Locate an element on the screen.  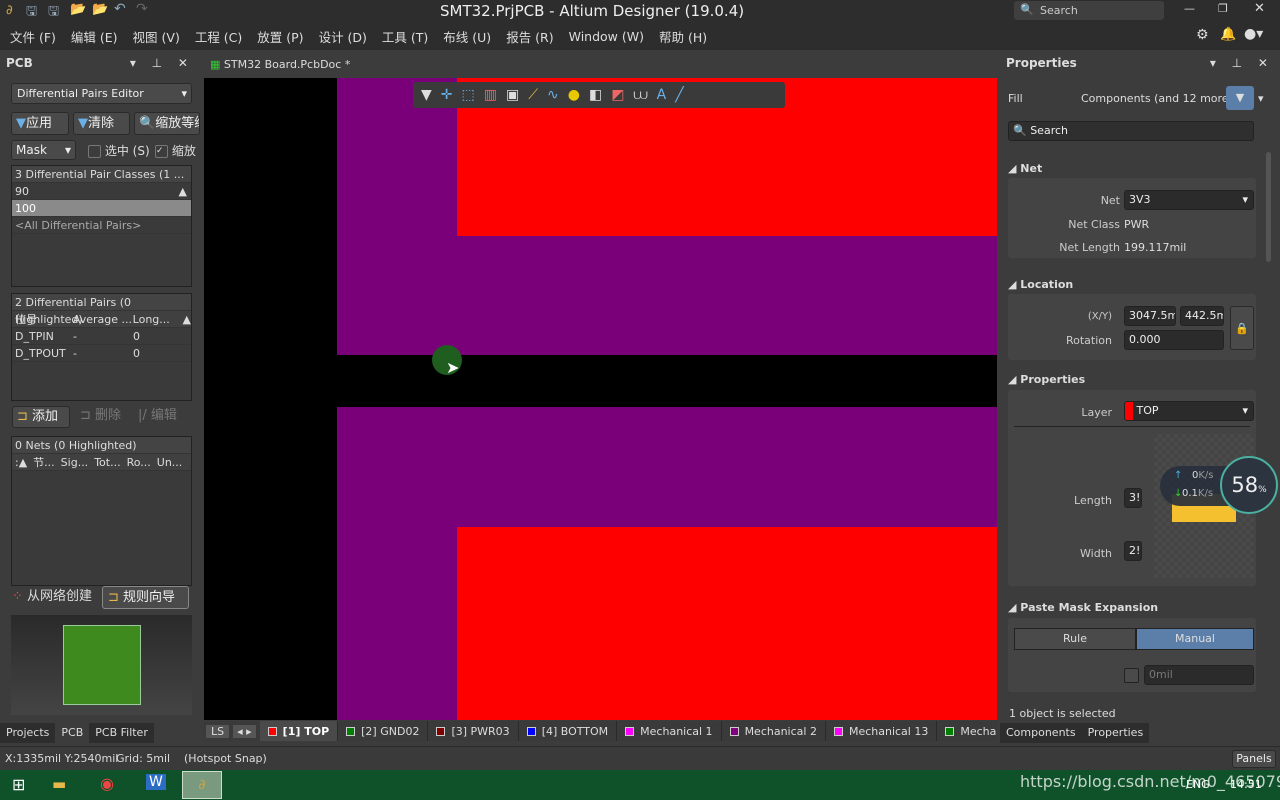
tab-properties: Properties is located at coordinates (1115, 733).